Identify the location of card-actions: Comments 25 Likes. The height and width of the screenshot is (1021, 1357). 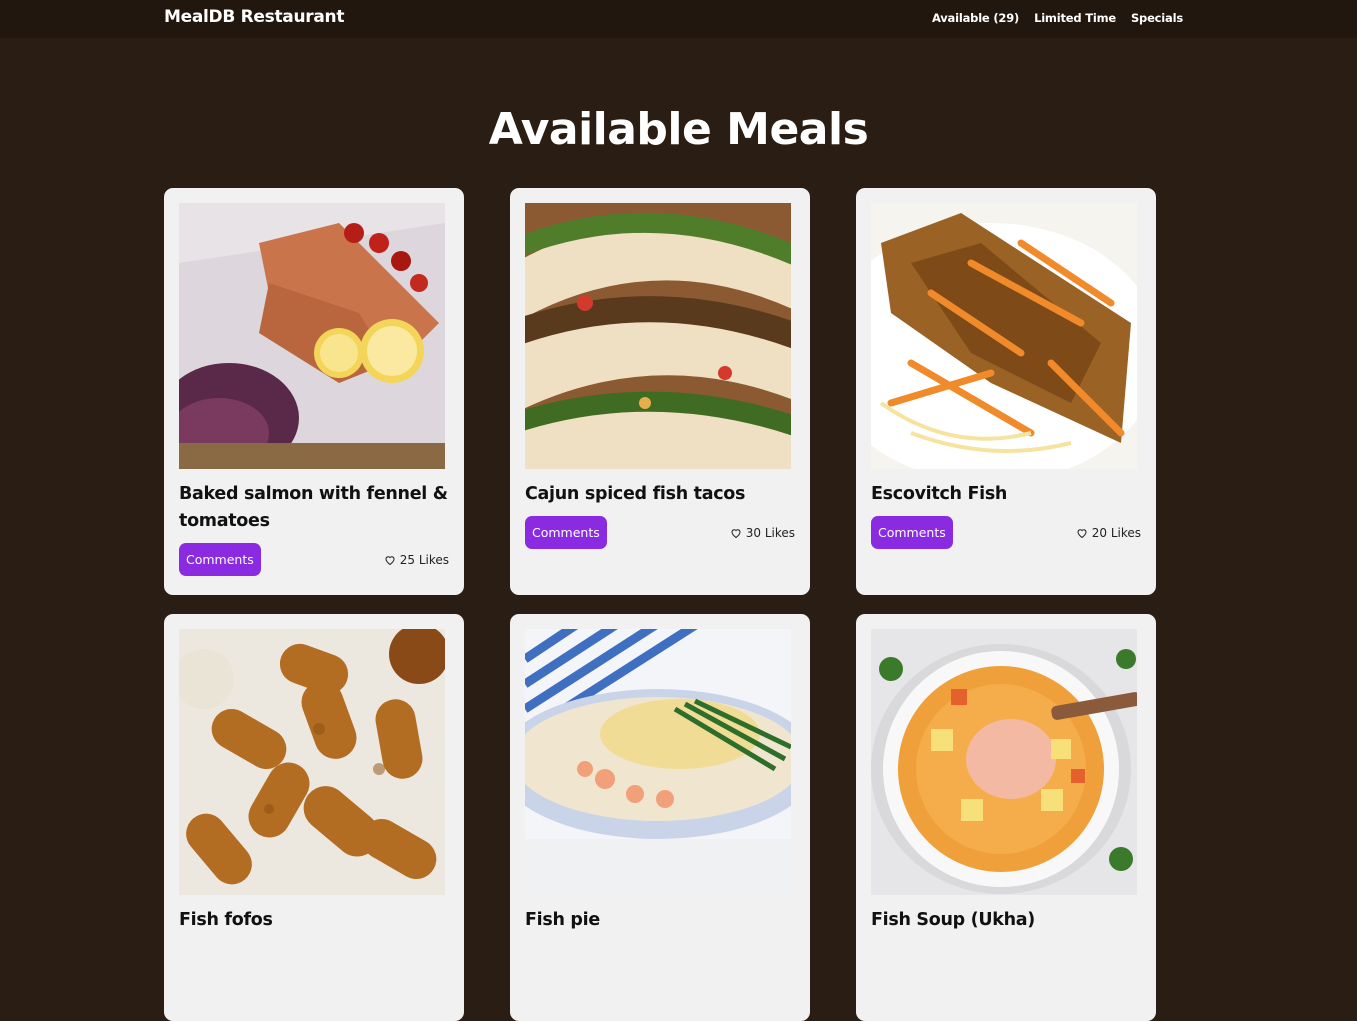
(314, 559).